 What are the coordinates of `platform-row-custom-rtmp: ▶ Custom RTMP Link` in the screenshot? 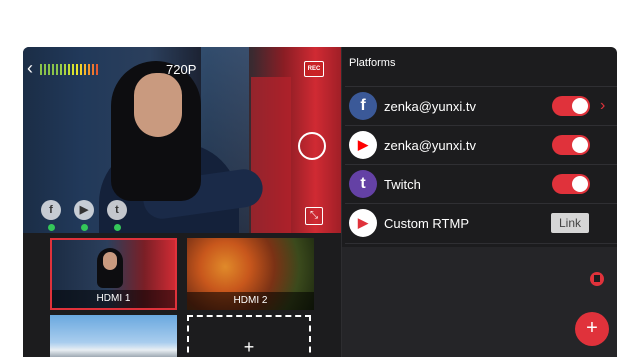 It's located at (481, 223).